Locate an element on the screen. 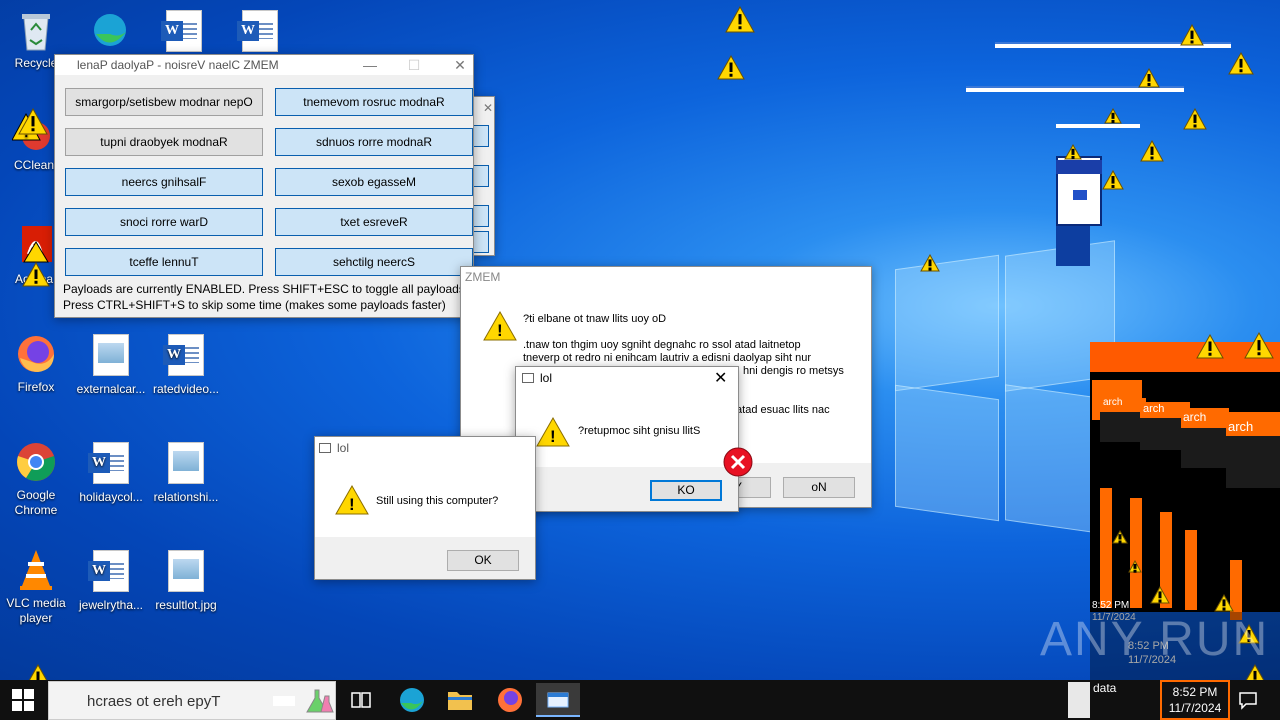 The image size is (1280, 720). glitch-bar is located at coordinates (1098, 126).